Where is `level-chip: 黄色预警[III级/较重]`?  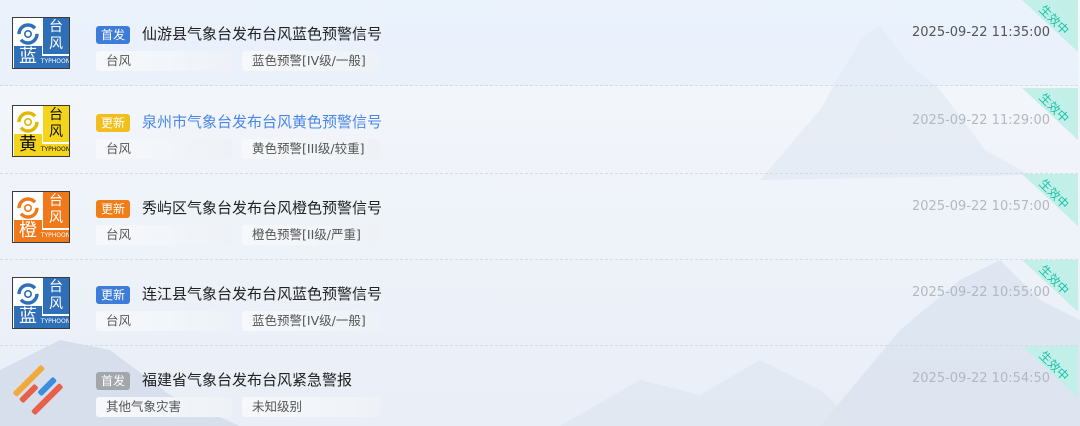
level-chip: 黄色预警[III级/较重] is located at coordinates (311, 149).